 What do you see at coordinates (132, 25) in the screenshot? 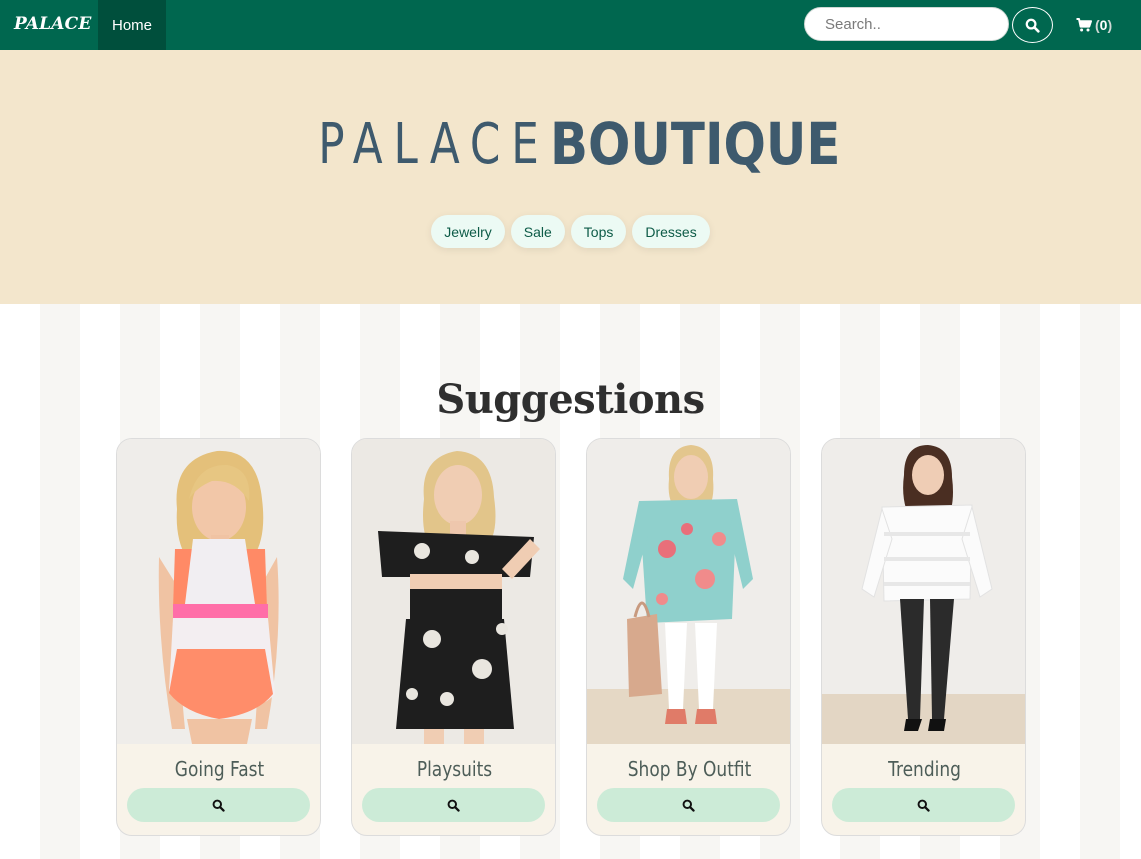
I see `nav-home-link: Home` at bounding box center [132, 25].